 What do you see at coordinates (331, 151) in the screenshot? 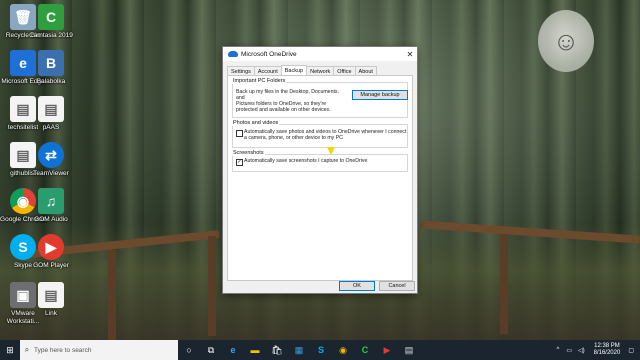
I see `mouse-cursor-icon` at bounding box center [331, 151].